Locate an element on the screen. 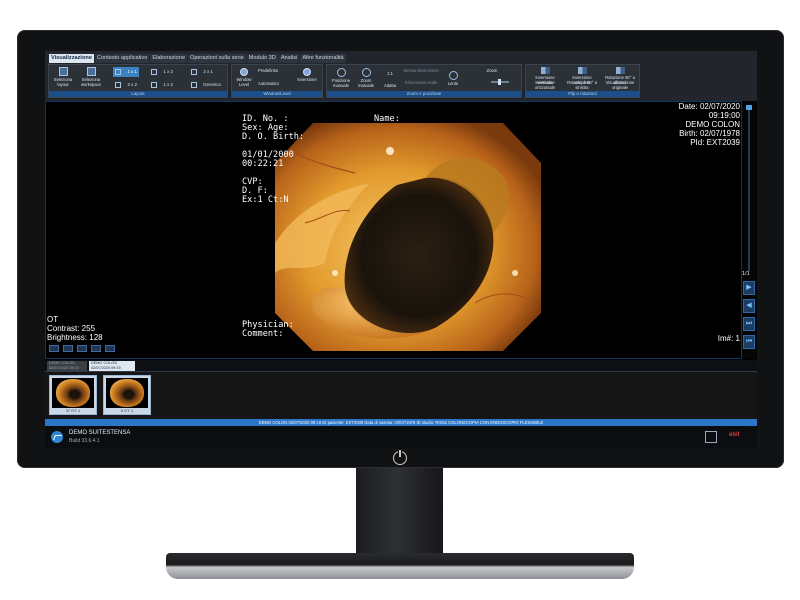 The image size is (800, 600). tab-modulo-3d: Modulo 3D is located at coordinates (262, 58).